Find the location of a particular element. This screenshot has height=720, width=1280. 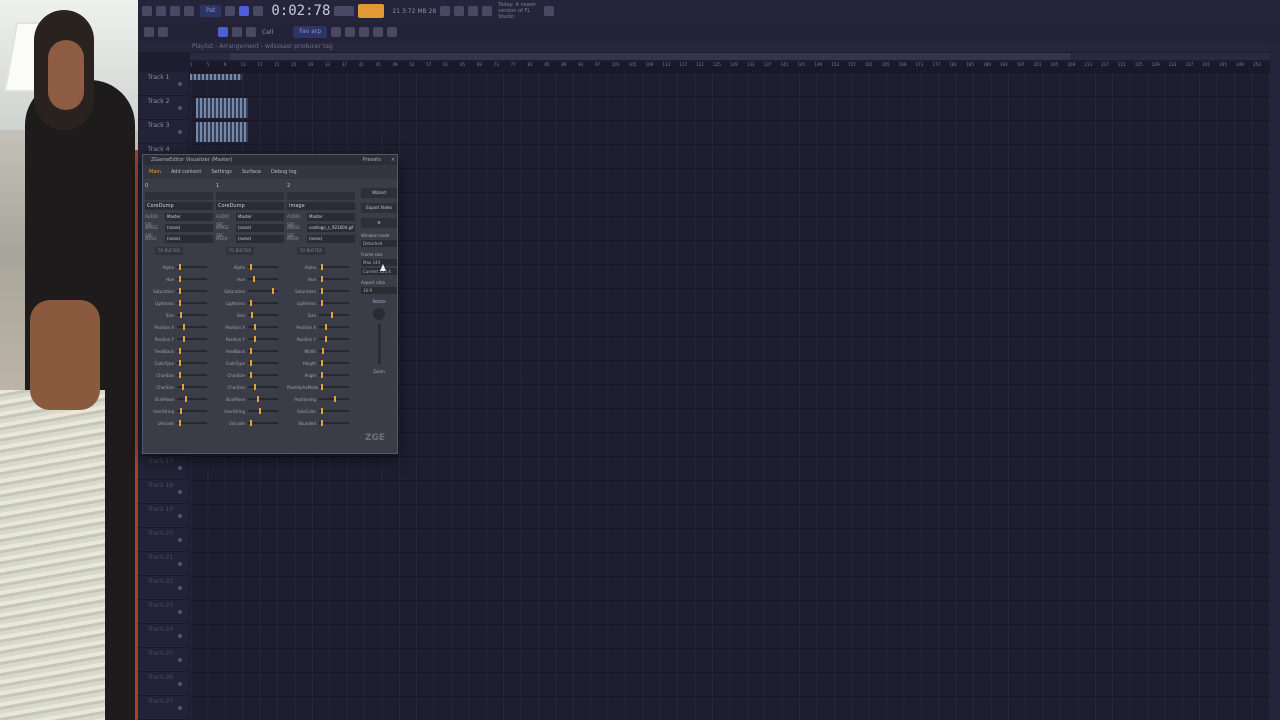

select-tool-icon is located at coordinates (364, 32).